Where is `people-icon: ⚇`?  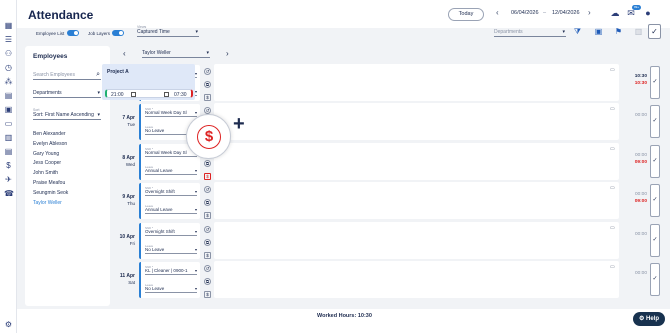 people-icon: ⚇ is located at coordinates (8, 54).